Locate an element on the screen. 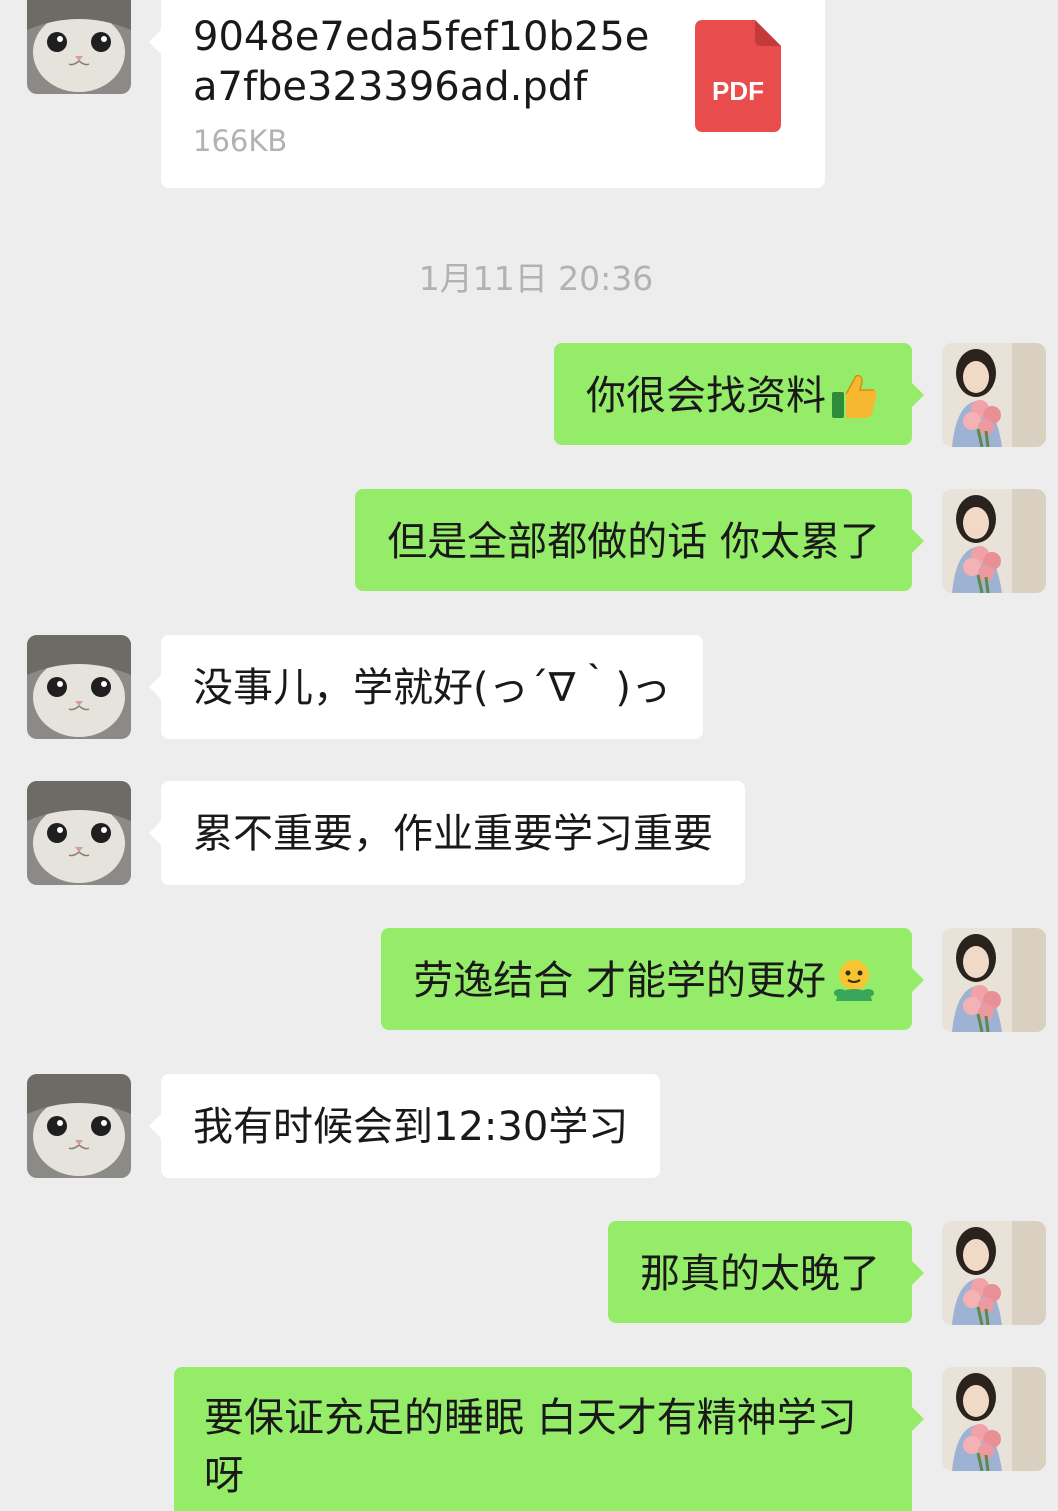 The image size is (1058, 1511). pdf-file-icon: PDF is located at coordinates (738, 76).